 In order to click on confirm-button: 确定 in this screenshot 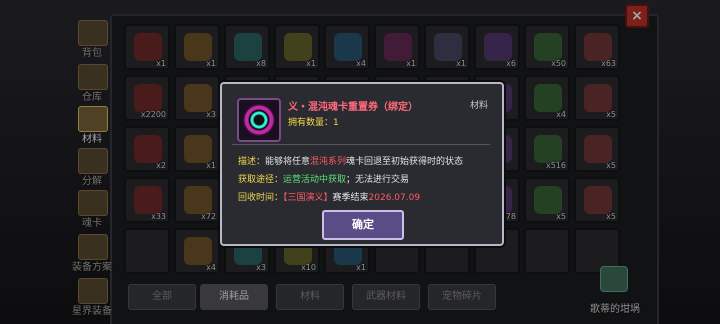, I will do `click(363, 225)`.